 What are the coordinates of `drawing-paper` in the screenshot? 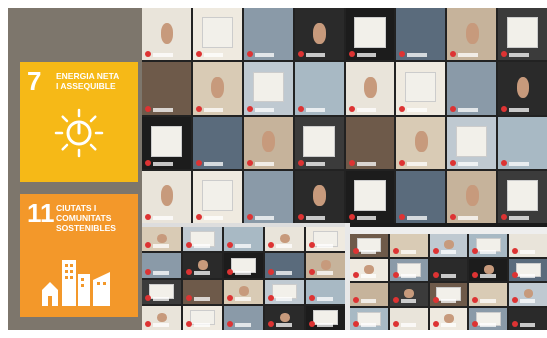 It's located at (217, 33).